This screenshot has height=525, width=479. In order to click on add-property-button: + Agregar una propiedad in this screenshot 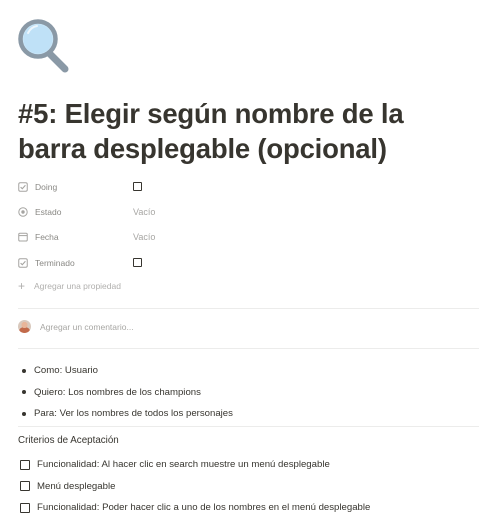, I will do `click(69, 286)`.